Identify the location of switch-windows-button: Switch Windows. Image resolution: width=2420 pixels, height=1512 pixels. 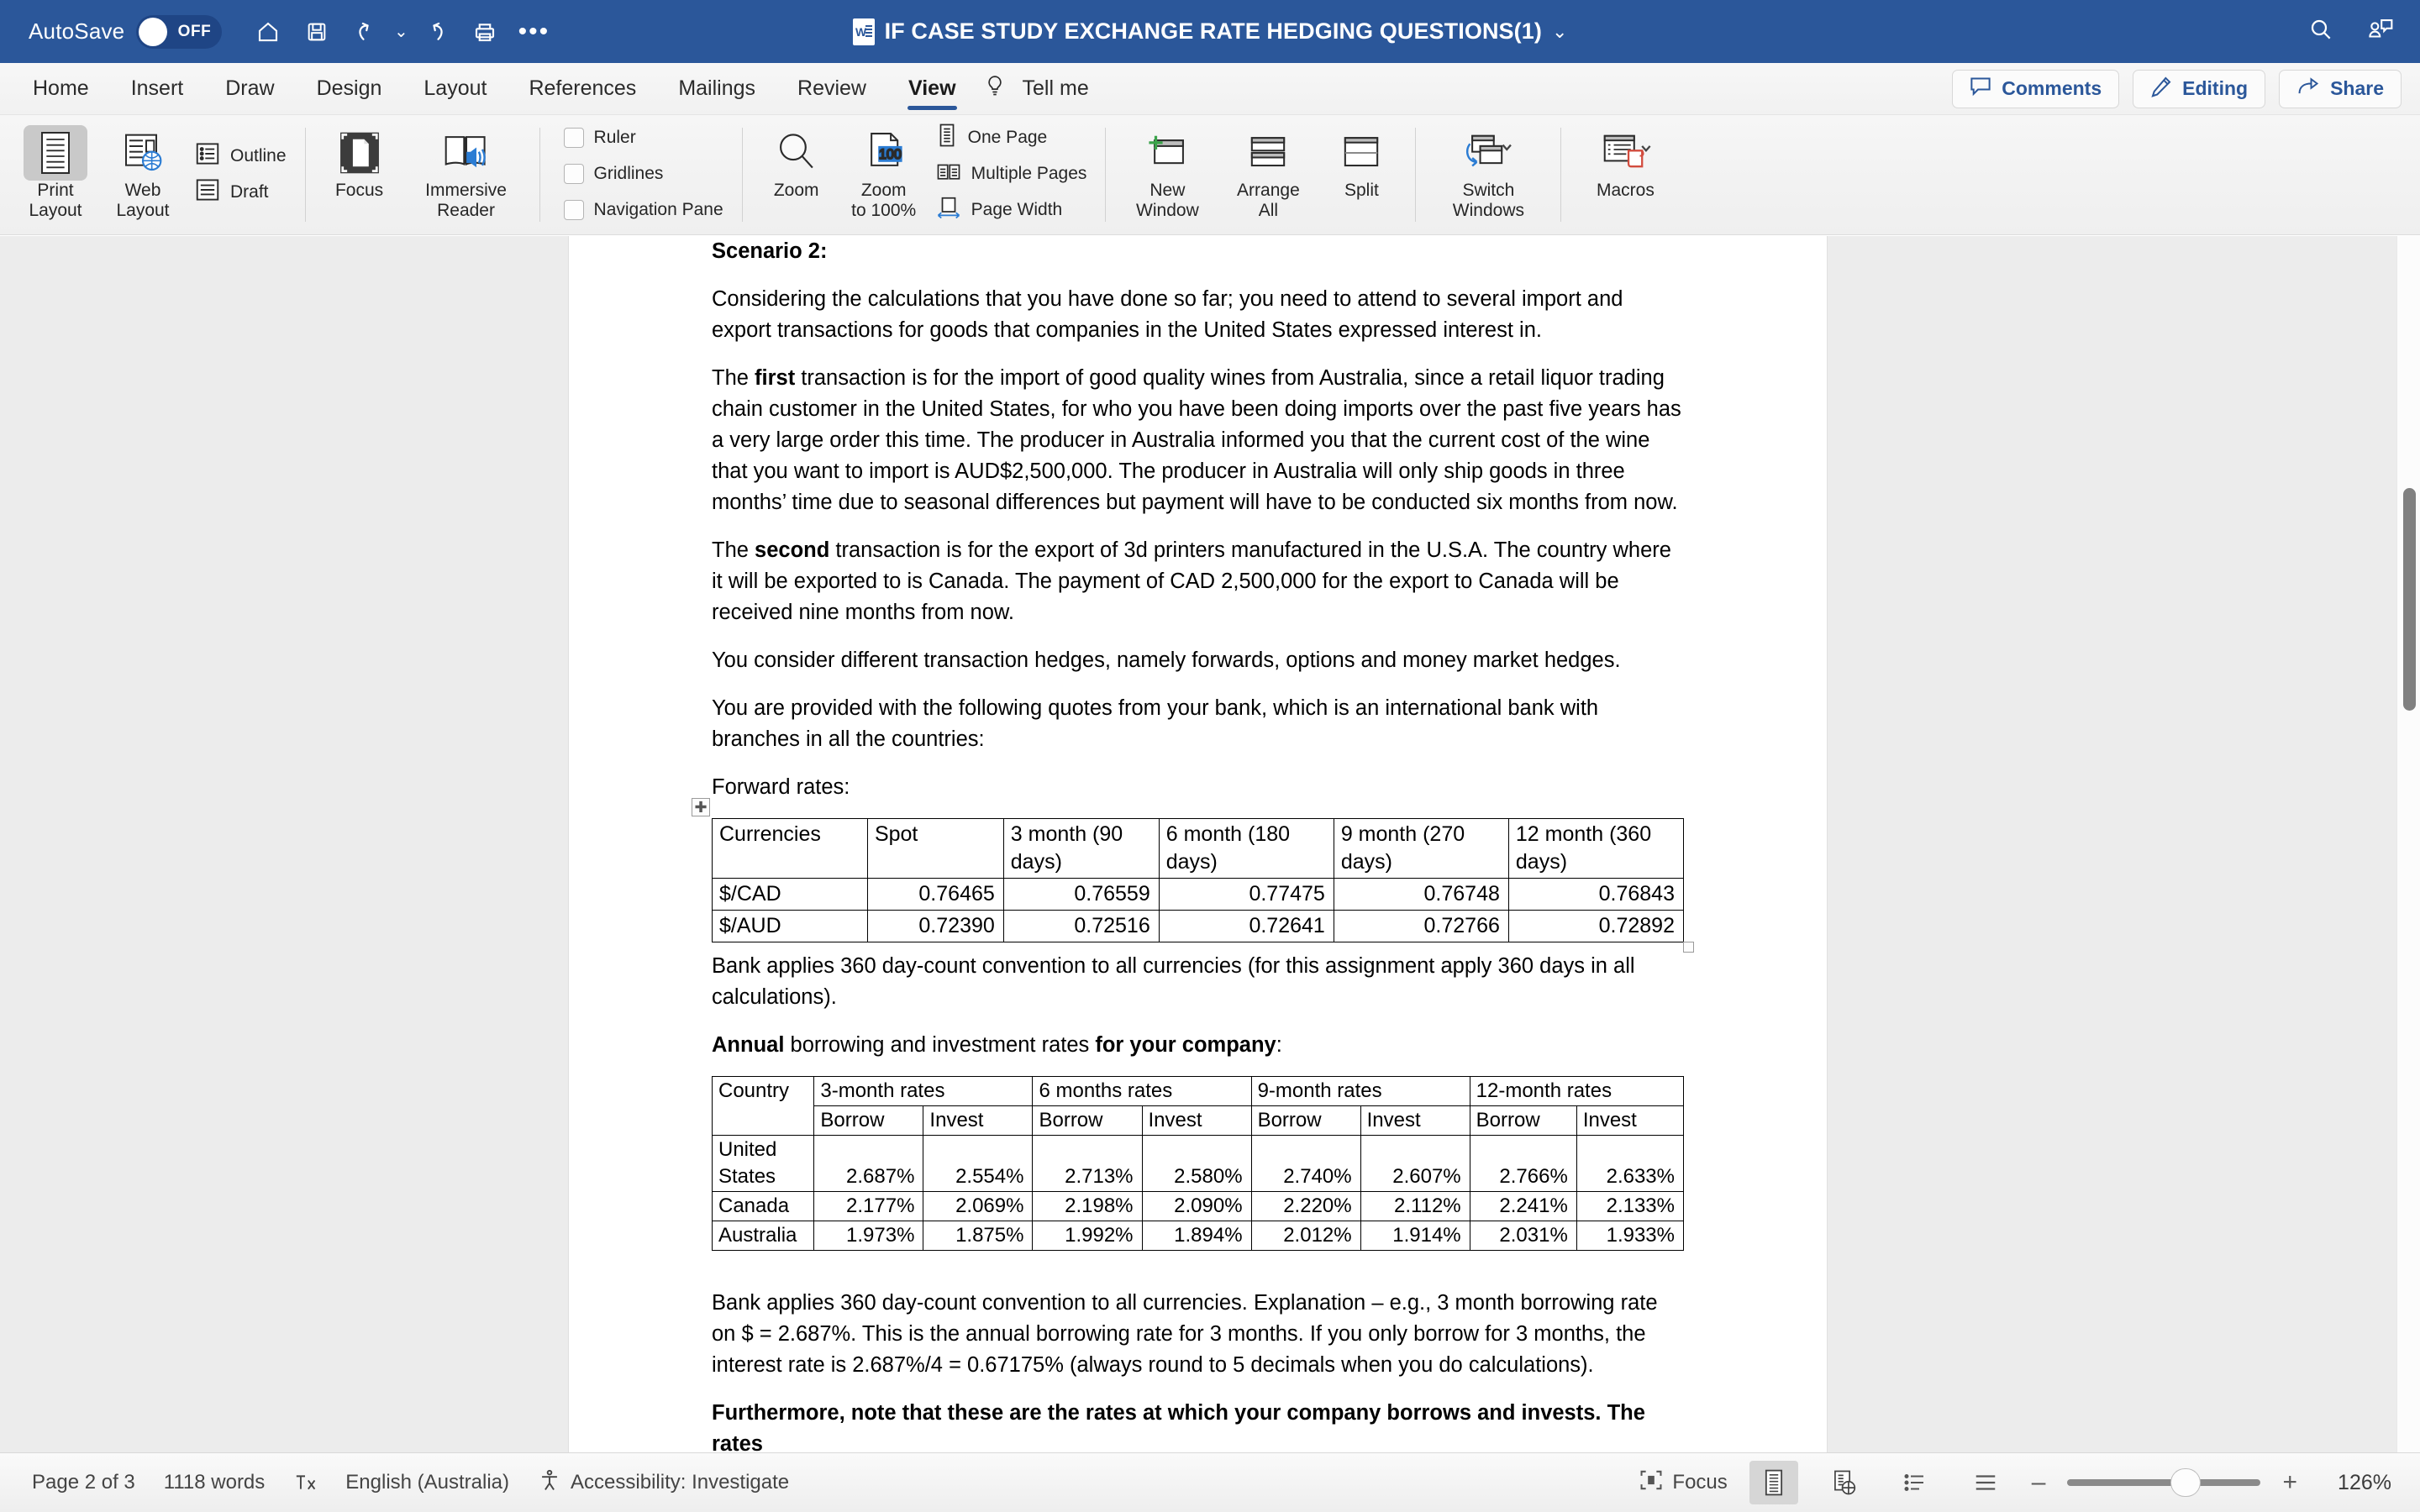
(1488, 174).